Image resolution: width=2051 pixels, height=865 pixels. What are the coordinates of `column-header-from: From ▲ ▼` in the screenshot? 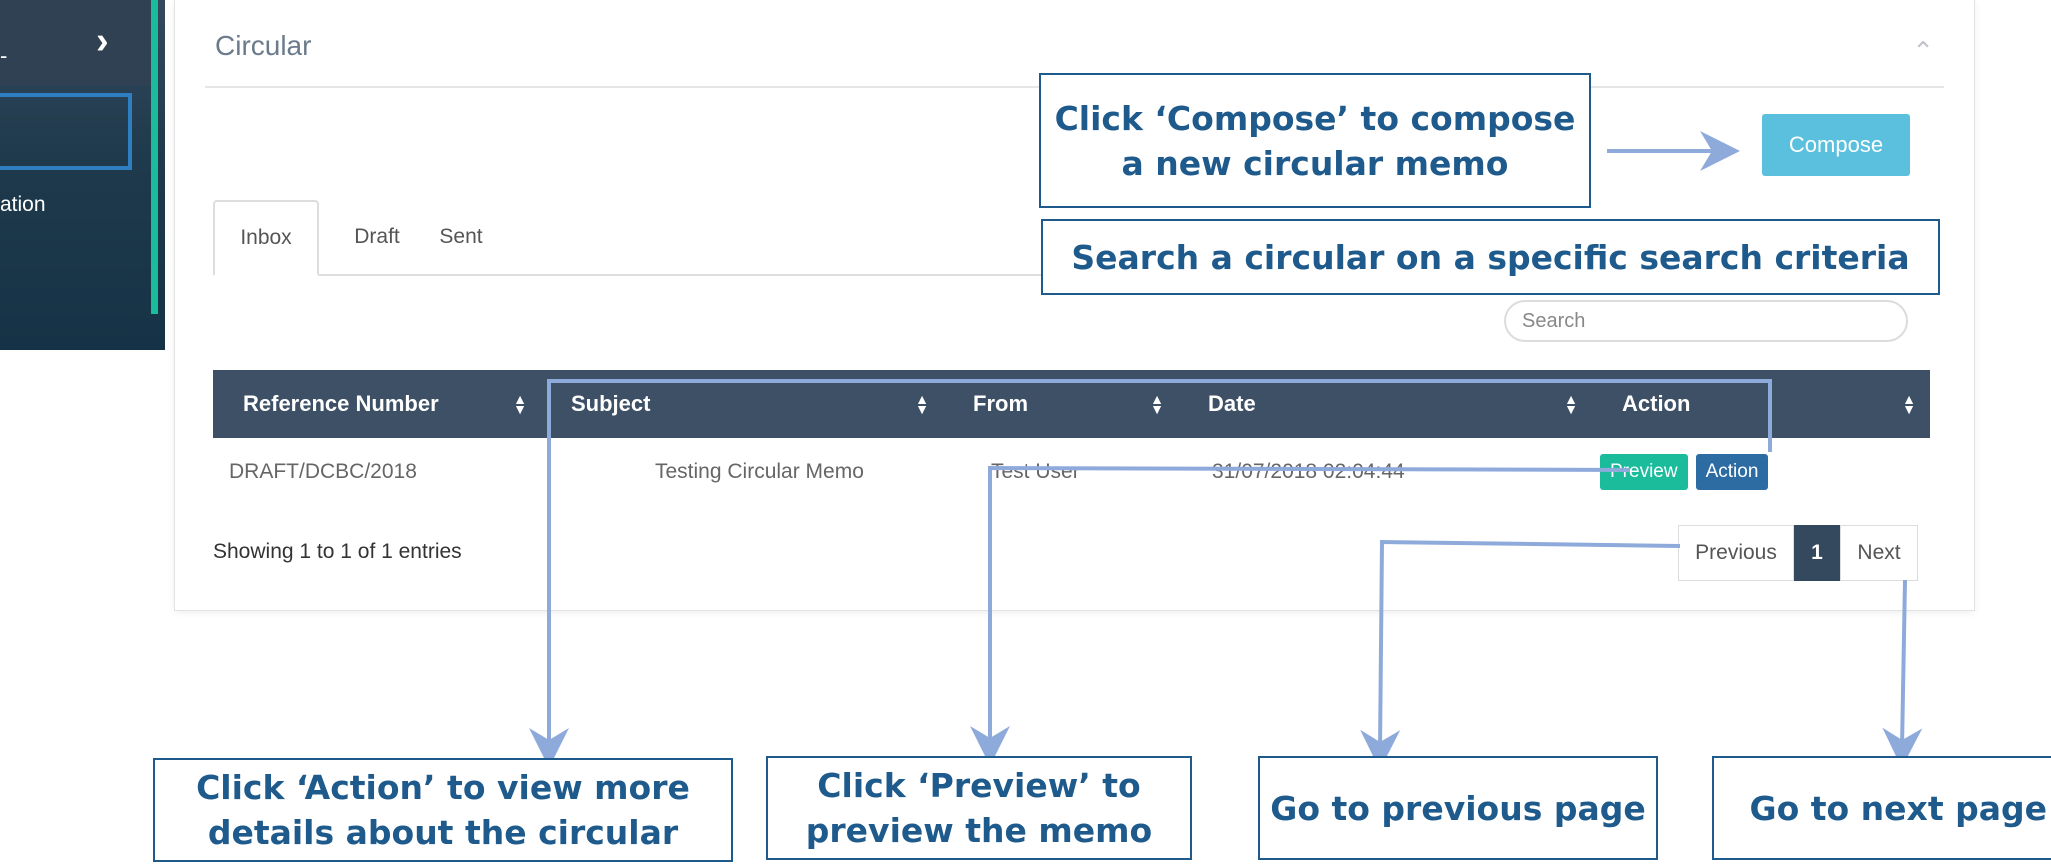 It's located at (1060, 404).